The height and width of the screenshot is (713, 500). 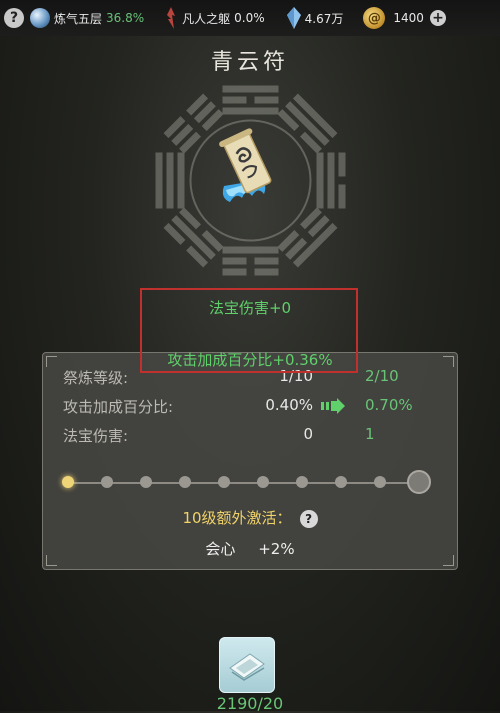 I want to click on material-slot, so click(x=247, y=665).